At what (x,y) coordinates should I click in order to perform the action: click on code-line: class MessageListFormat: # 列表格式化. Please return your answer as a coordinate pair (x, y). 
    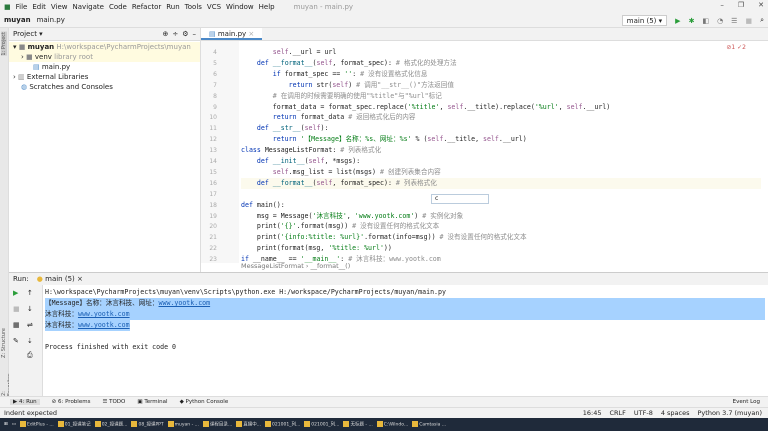
    Looking at the image, I should click on (501, 150).